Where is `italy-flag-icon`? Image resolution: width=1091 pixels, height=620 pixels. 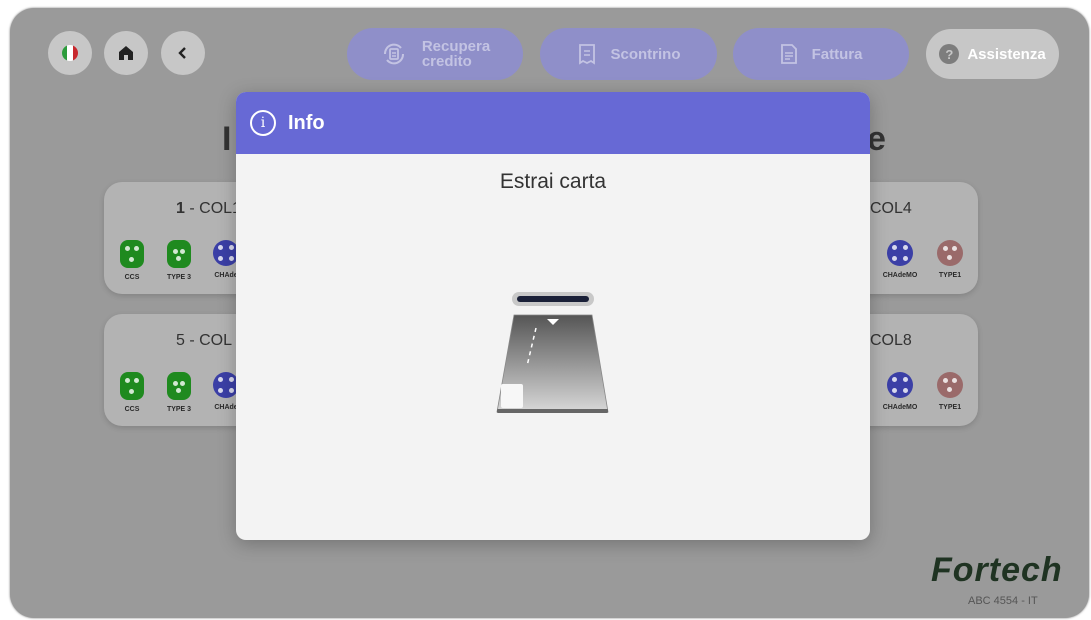
italy-flag-icon is located at coordinates (70, 53).